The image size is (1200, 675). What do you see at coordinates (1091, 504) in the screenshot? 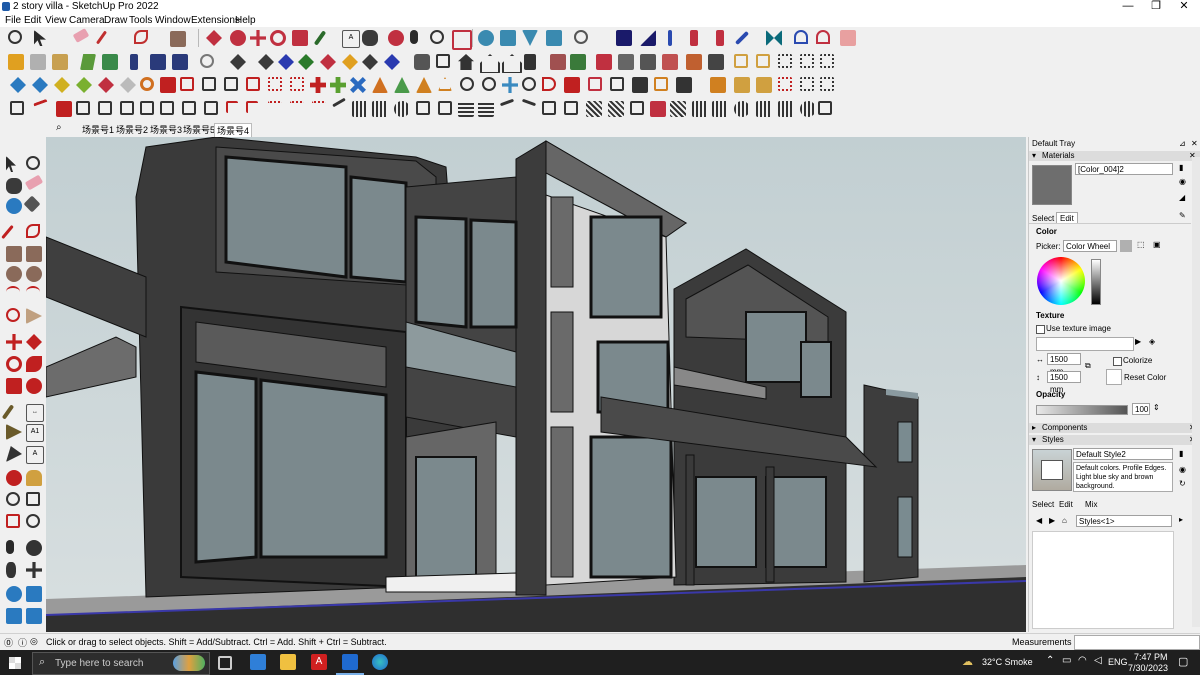
I see `styles-tab-mix: Mix` at bounding box center [1091, 504].